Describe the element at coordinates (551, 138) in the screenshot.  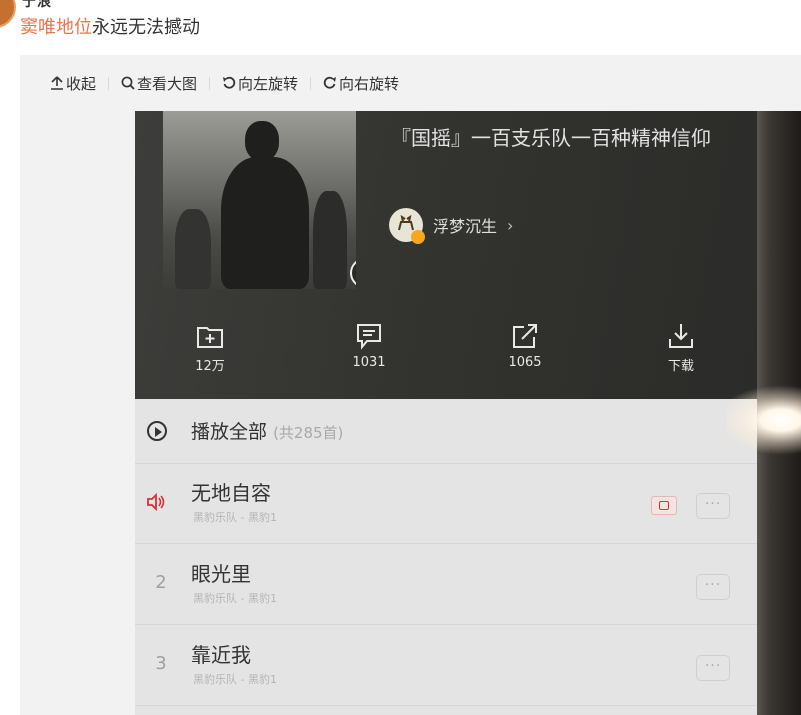
I see `playlist-title: 『国摇』一百支乐队一百种精神信仰` at that location.